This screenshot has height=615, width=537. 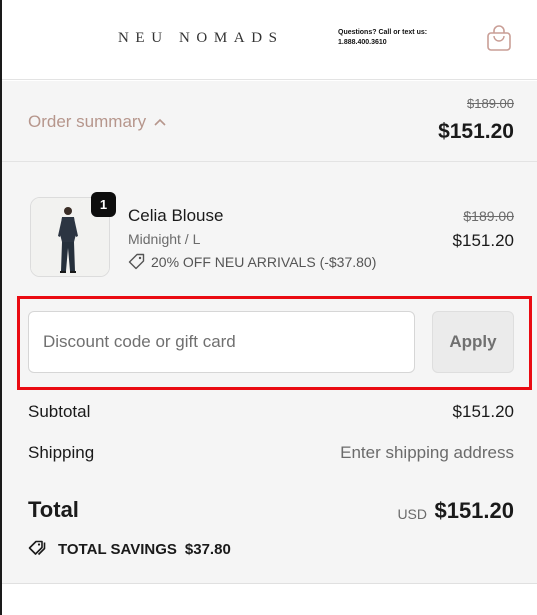 What do you see at coordinates (207, 549) in the screenshot?
I see `savings-value: $37.80` at bounding box center [207, 549].